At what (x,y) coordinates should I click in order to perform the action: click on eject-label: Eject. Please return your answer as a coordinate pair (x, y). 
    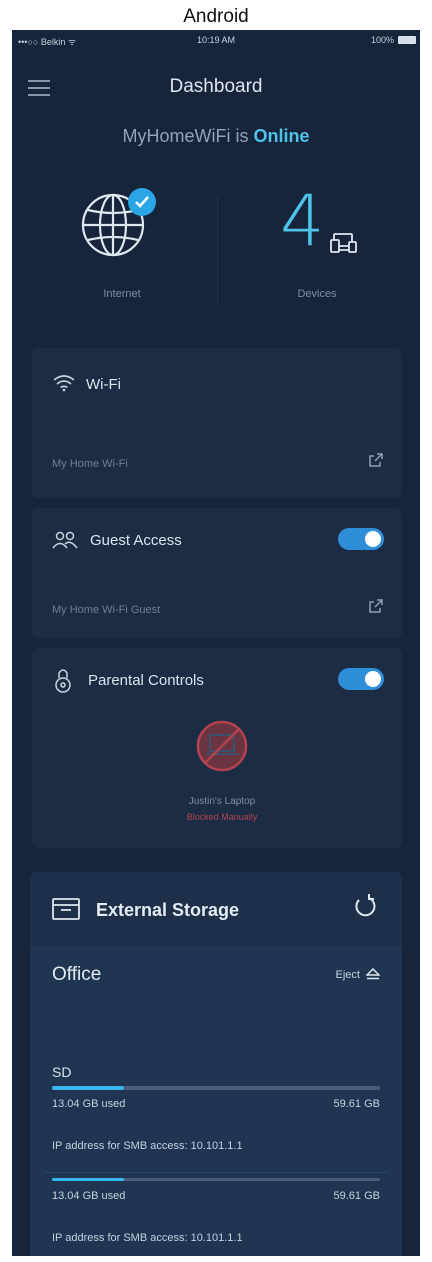
    Looking at the image, I should click on (347, 975).